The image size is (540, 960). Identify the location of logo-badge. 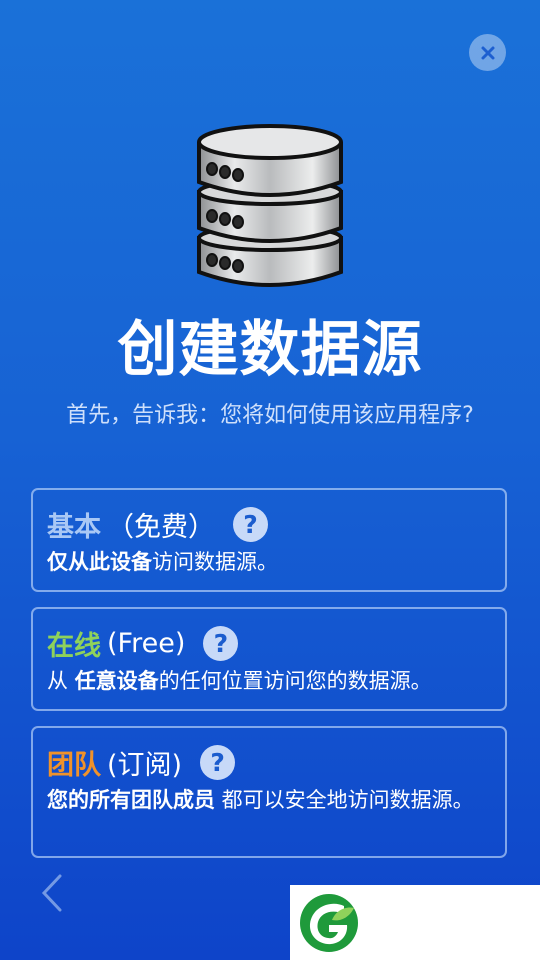
(415, 922).